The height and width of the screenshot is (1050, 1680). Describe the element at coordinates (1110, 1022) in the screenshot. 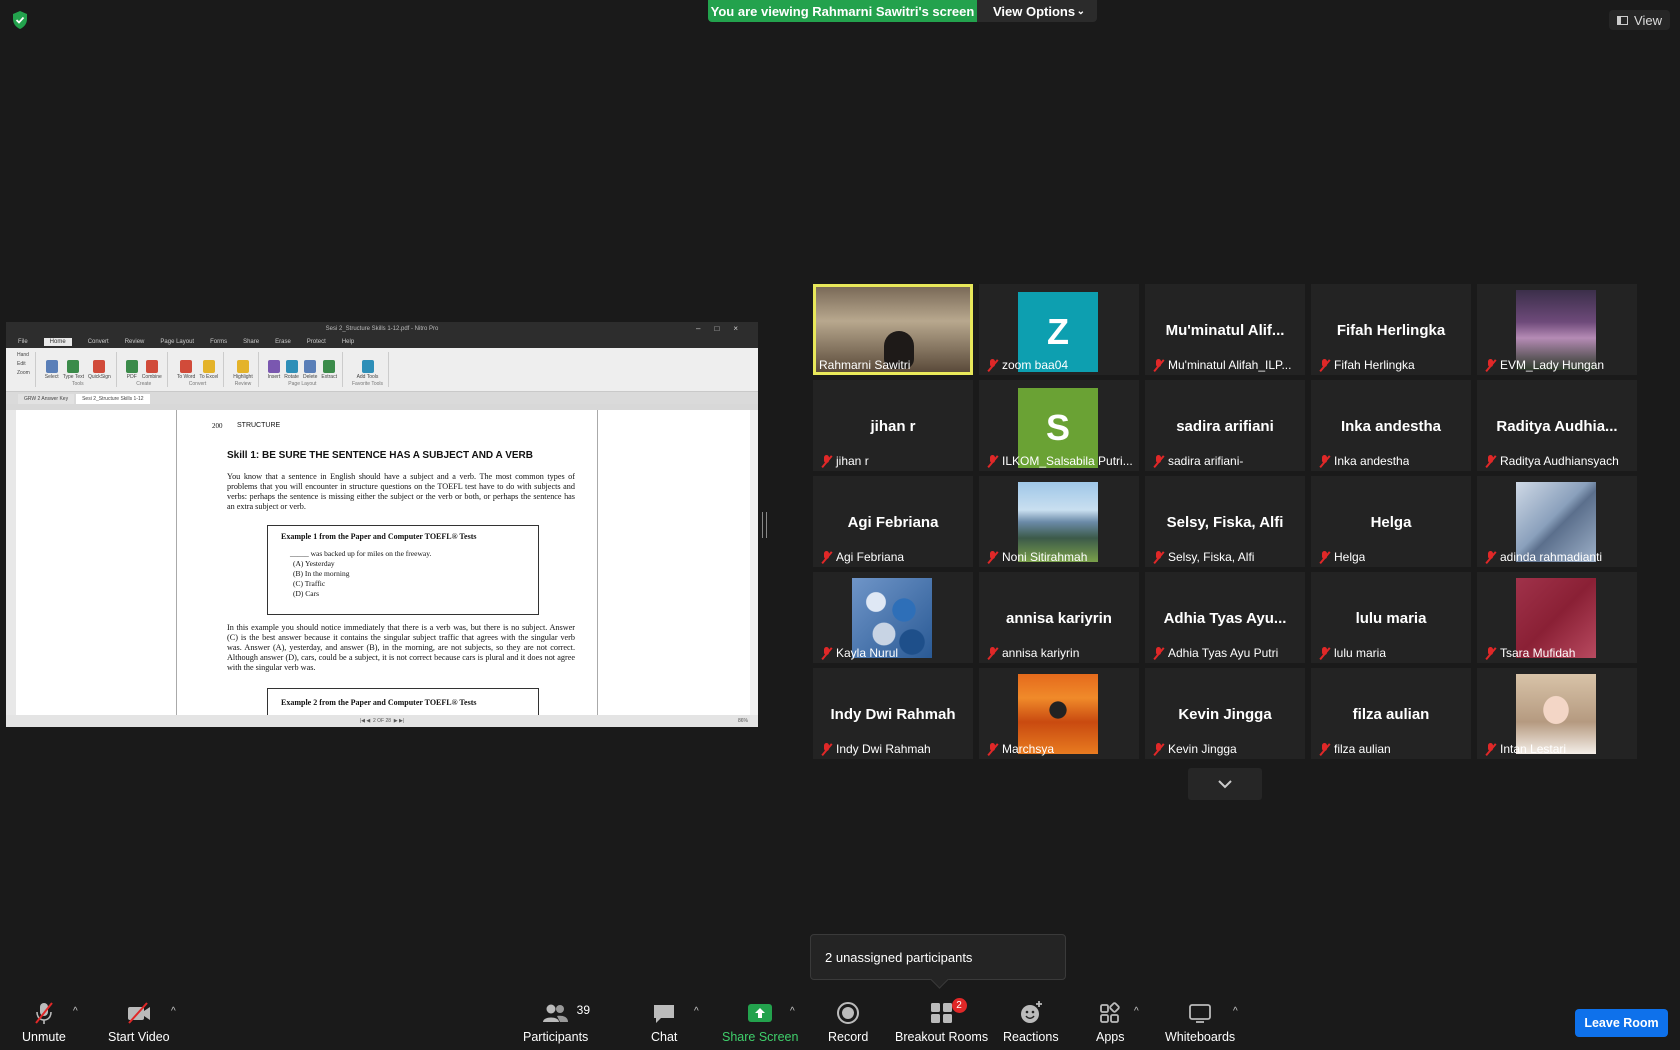

I see `apps-button: Apps` at that location.